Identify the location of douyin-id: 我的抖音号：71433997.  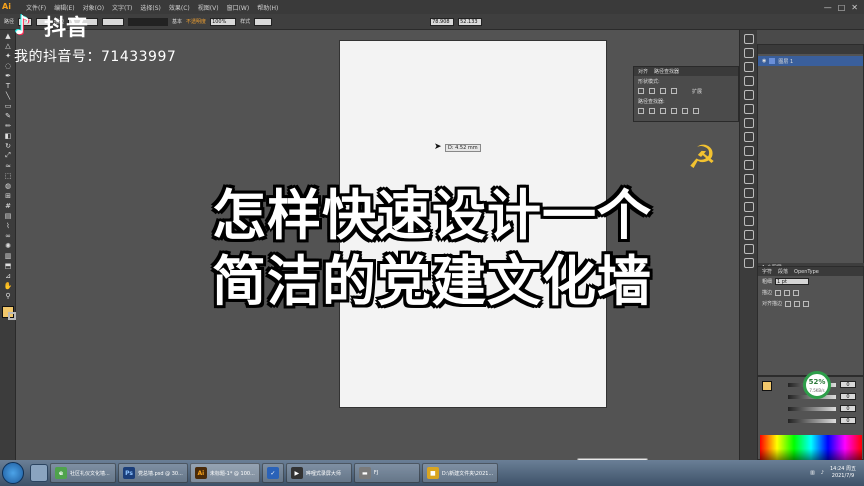
(95, 57).